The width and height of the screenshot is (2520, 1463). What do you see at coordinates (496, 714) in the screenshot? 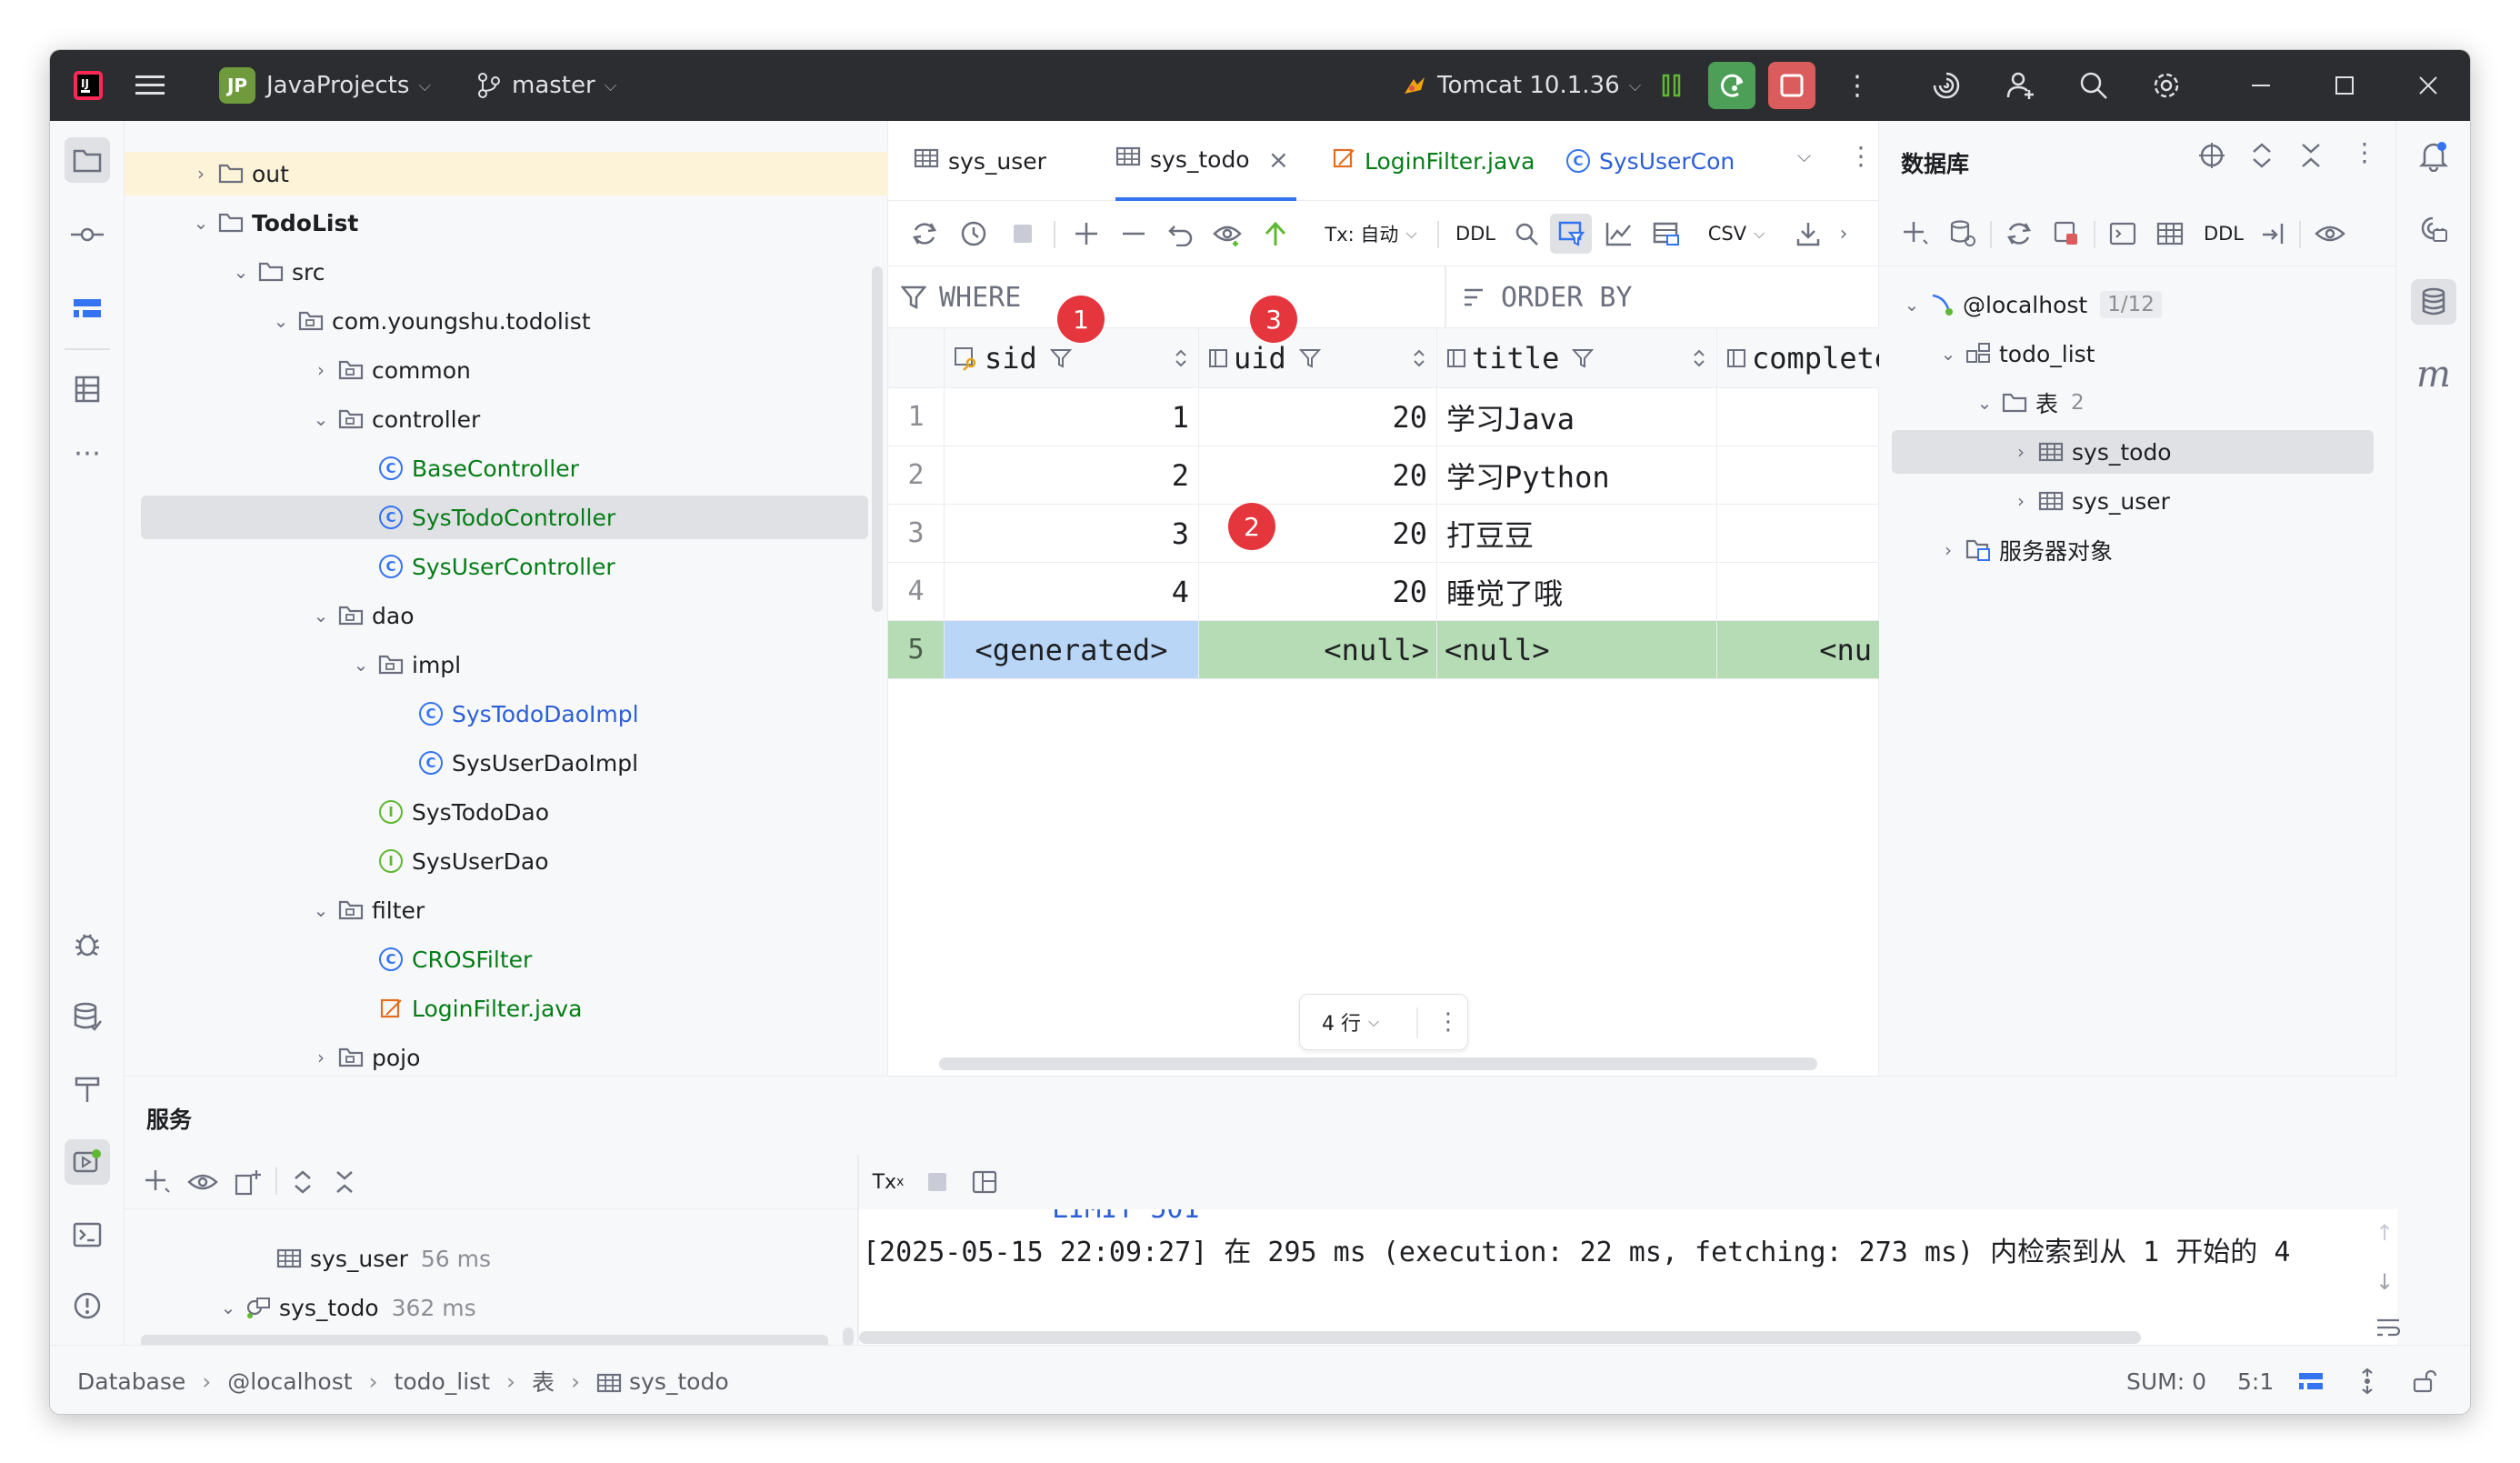
I see `project-tree-item: C SysTodoDaoImpl` at bounding box center [496, 714].